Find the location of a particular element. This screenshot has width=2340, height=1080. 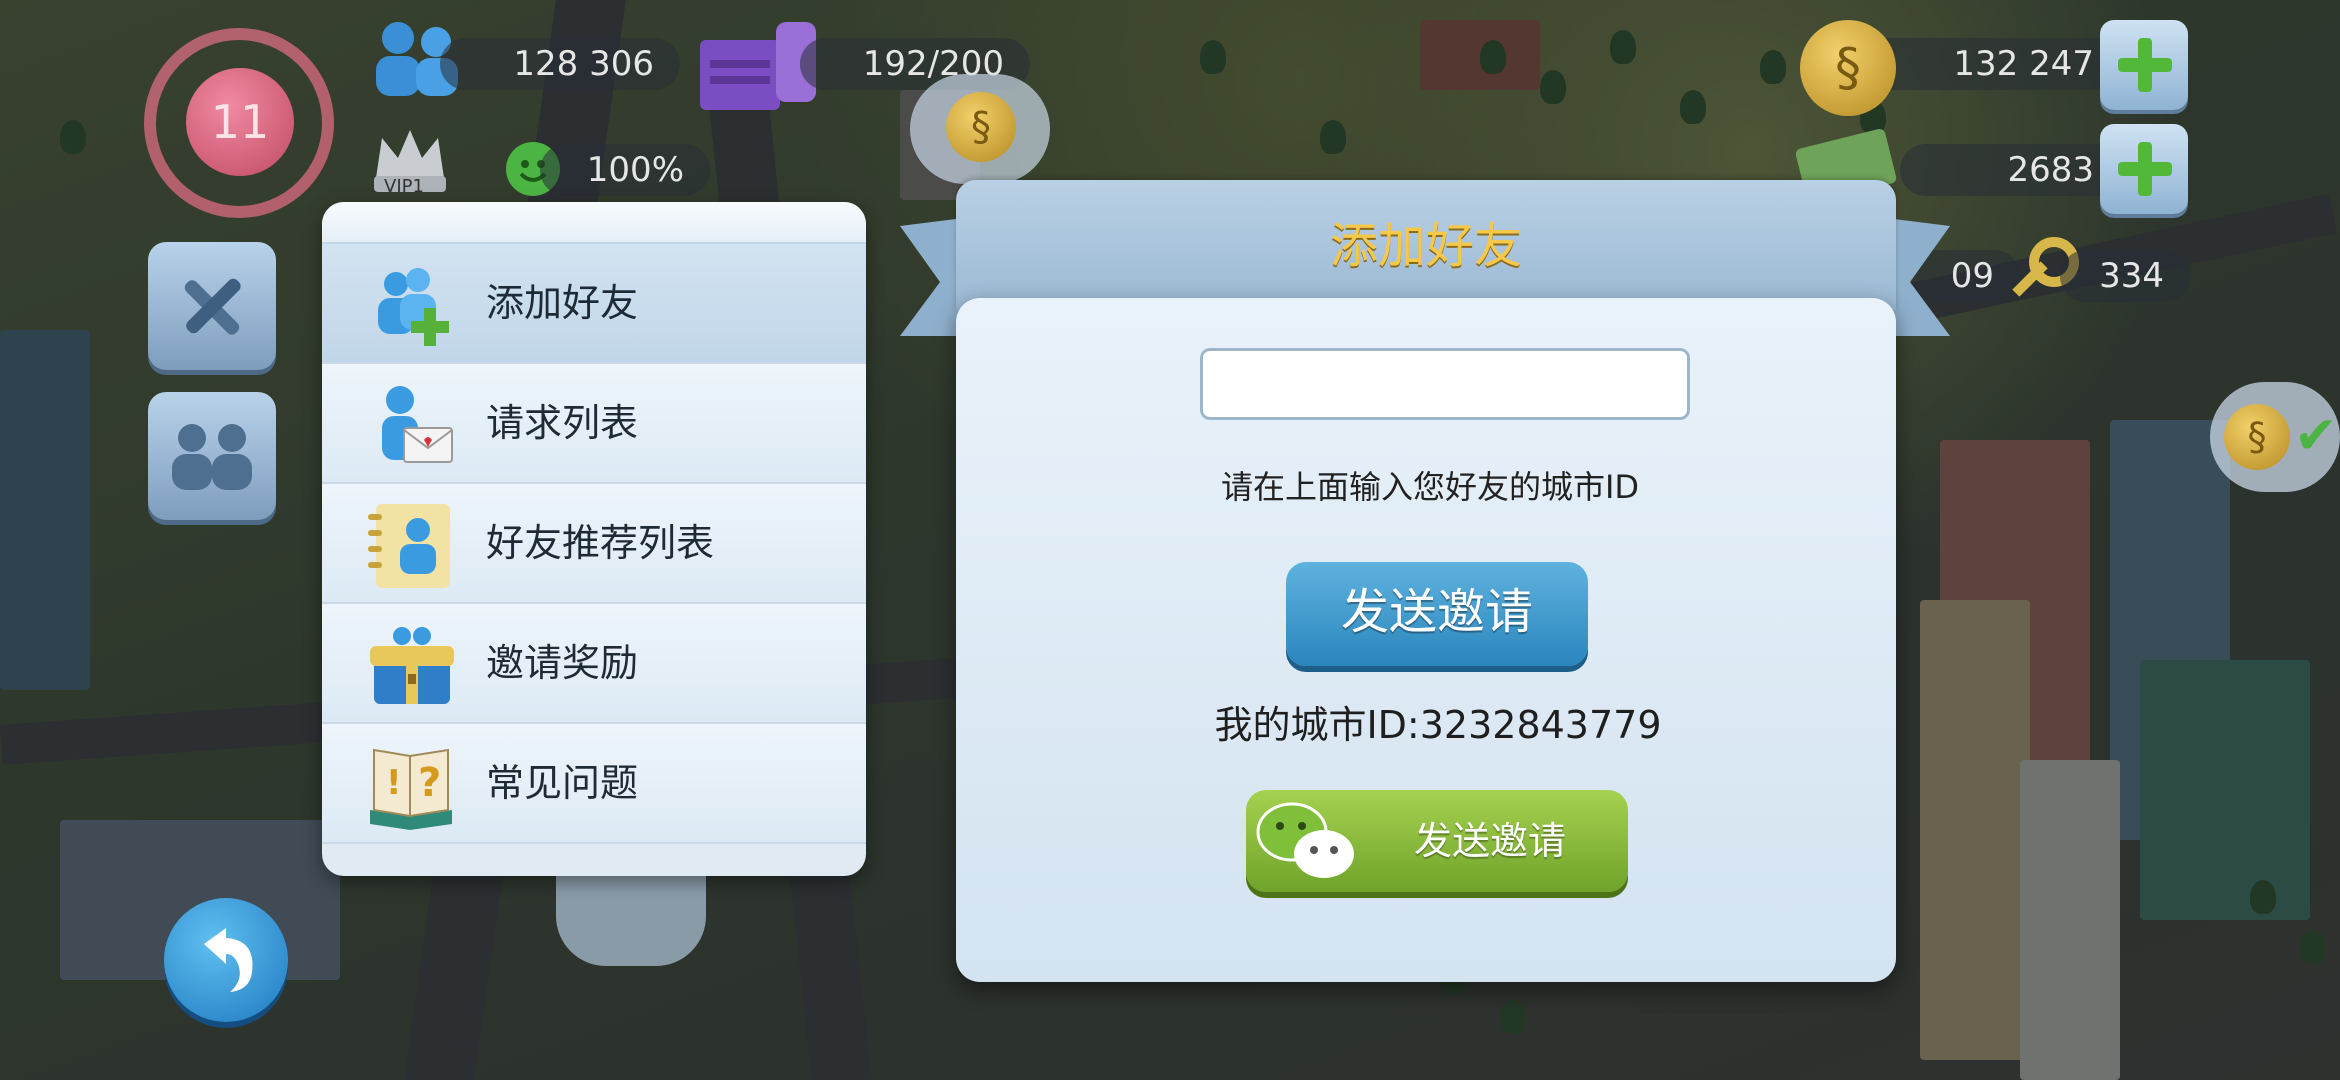

menu-item-faq: ! ? 常见问题 is located at coordinates (594, 784).